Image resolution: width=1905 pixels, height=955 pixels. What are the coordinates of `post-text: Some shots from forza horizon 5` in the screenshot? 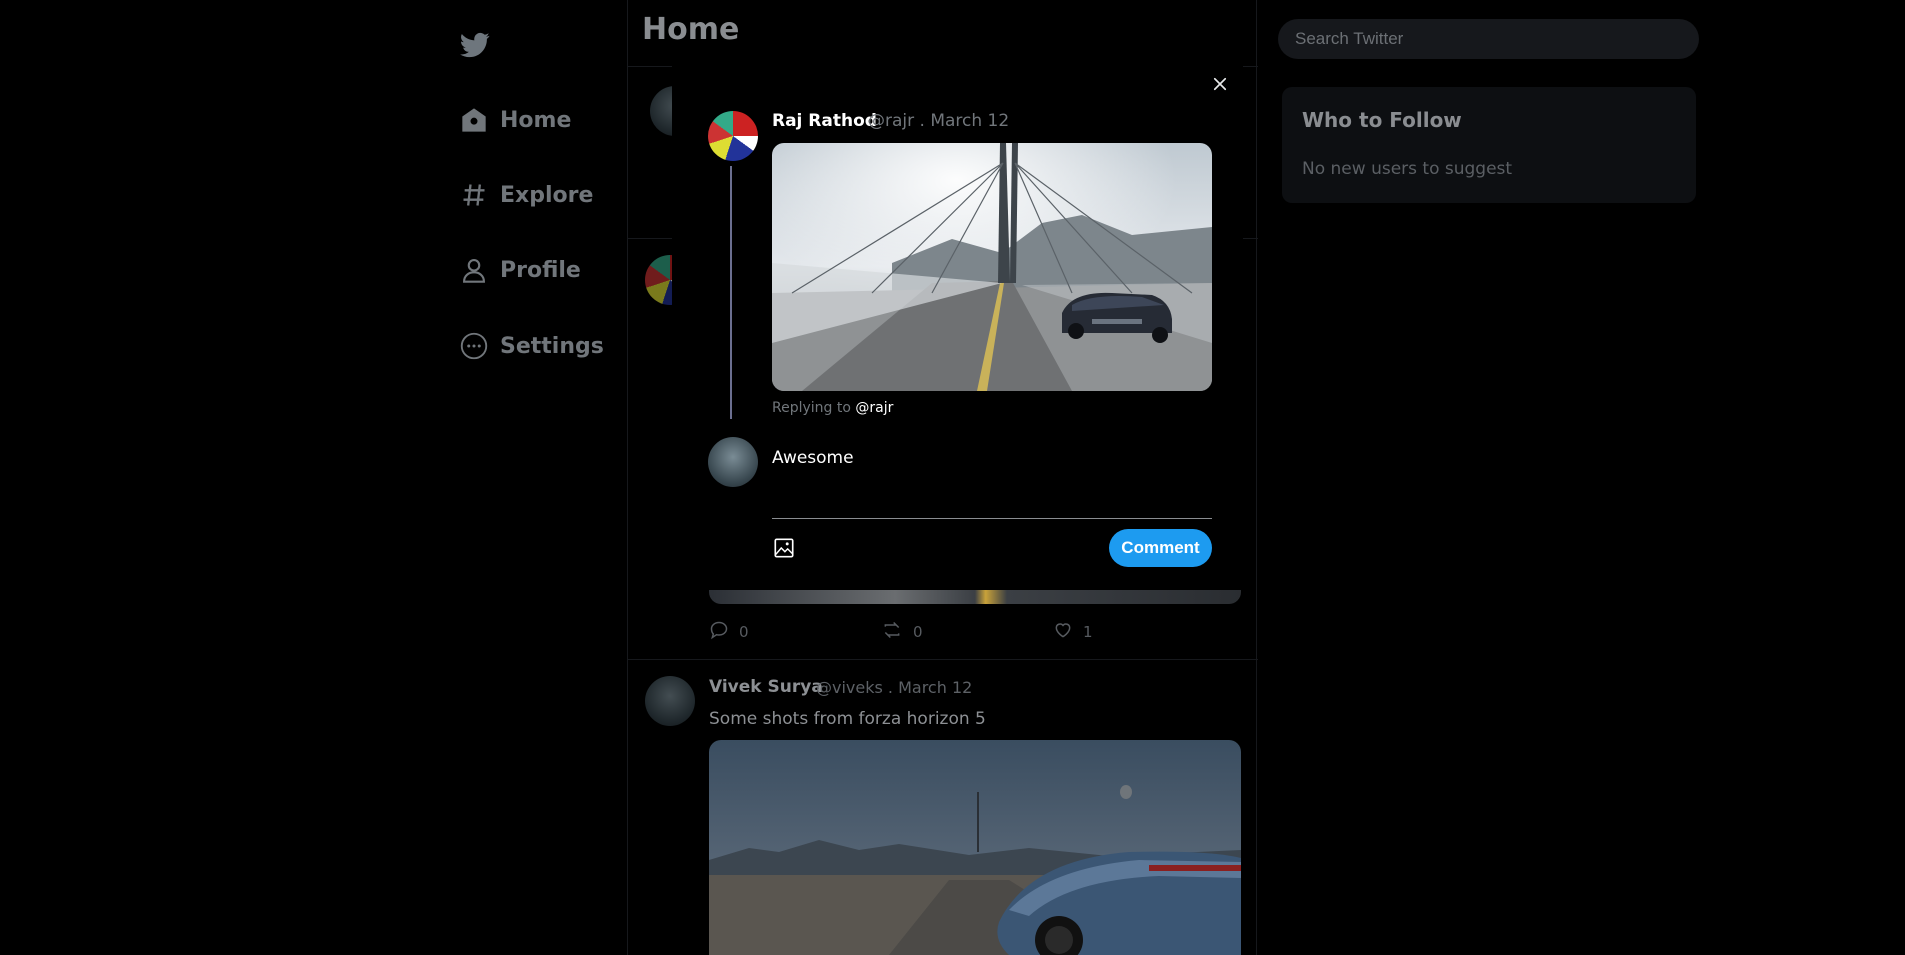 It's located at (847, 719).